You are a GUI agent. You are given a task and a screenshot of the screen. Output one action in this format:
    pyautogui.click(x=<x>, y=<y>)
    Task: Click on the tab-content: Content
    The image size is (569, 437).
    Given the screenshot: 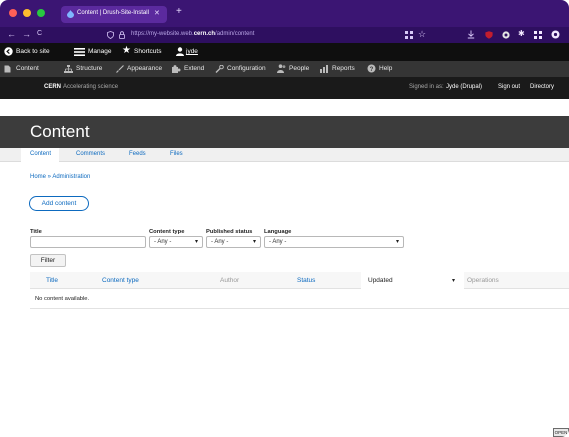 What is the action you would take?
    pyautogui.click(x=40, y=154)
    